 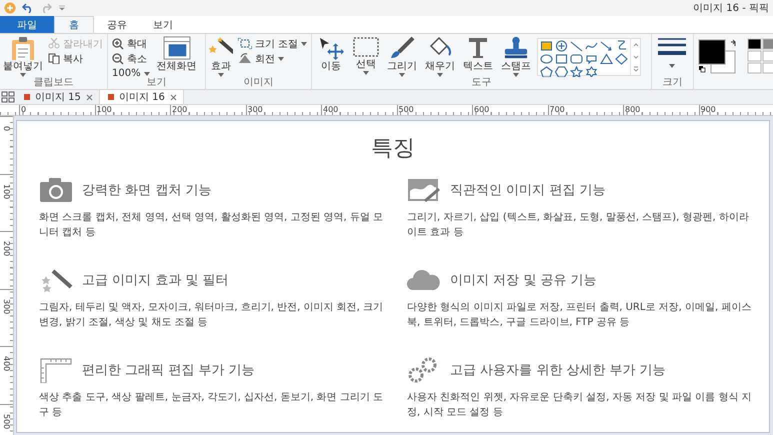 What do you see at coordinates (546, 46) in the screenshot?
I see `rectangle-shape-icon` at bounding box center [546, 46].